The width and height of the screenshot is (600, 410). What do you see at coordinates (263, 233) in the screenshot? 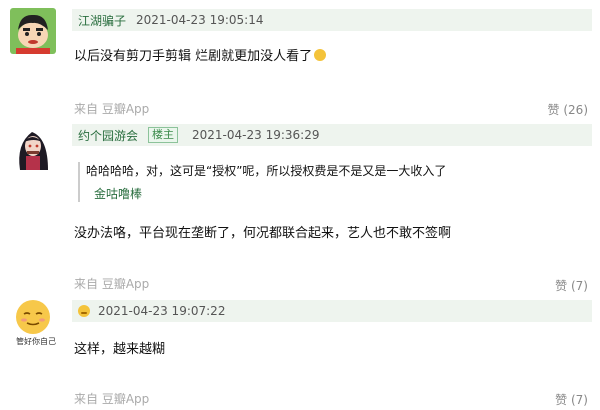
I see `comment-text: 没办法咯，平台现在垄断了，何况都联合起来，艺人也不敢不签啊` at bounding box center [263, 233].